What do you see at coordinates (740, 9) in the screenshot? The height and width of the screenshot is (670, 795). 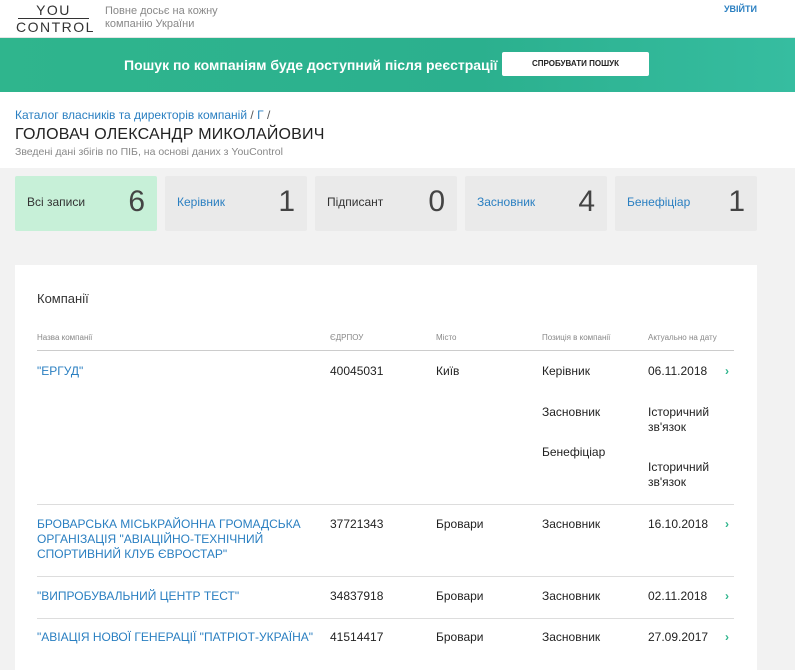 I see `login-link: УВІЙТИ` at bounding box center [740, 9].